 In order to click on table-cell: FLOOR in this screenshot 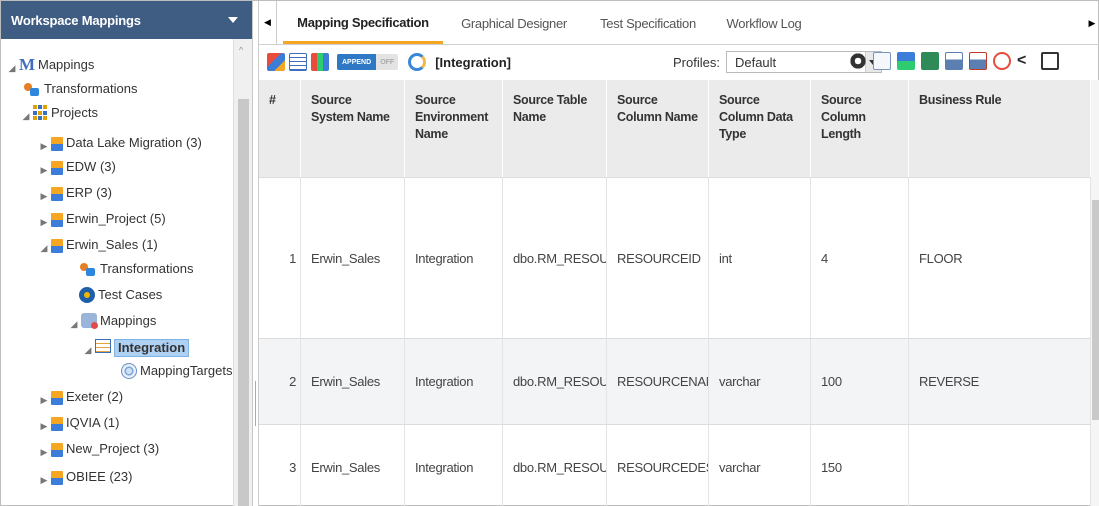, I will do `click(1000, 258)`.